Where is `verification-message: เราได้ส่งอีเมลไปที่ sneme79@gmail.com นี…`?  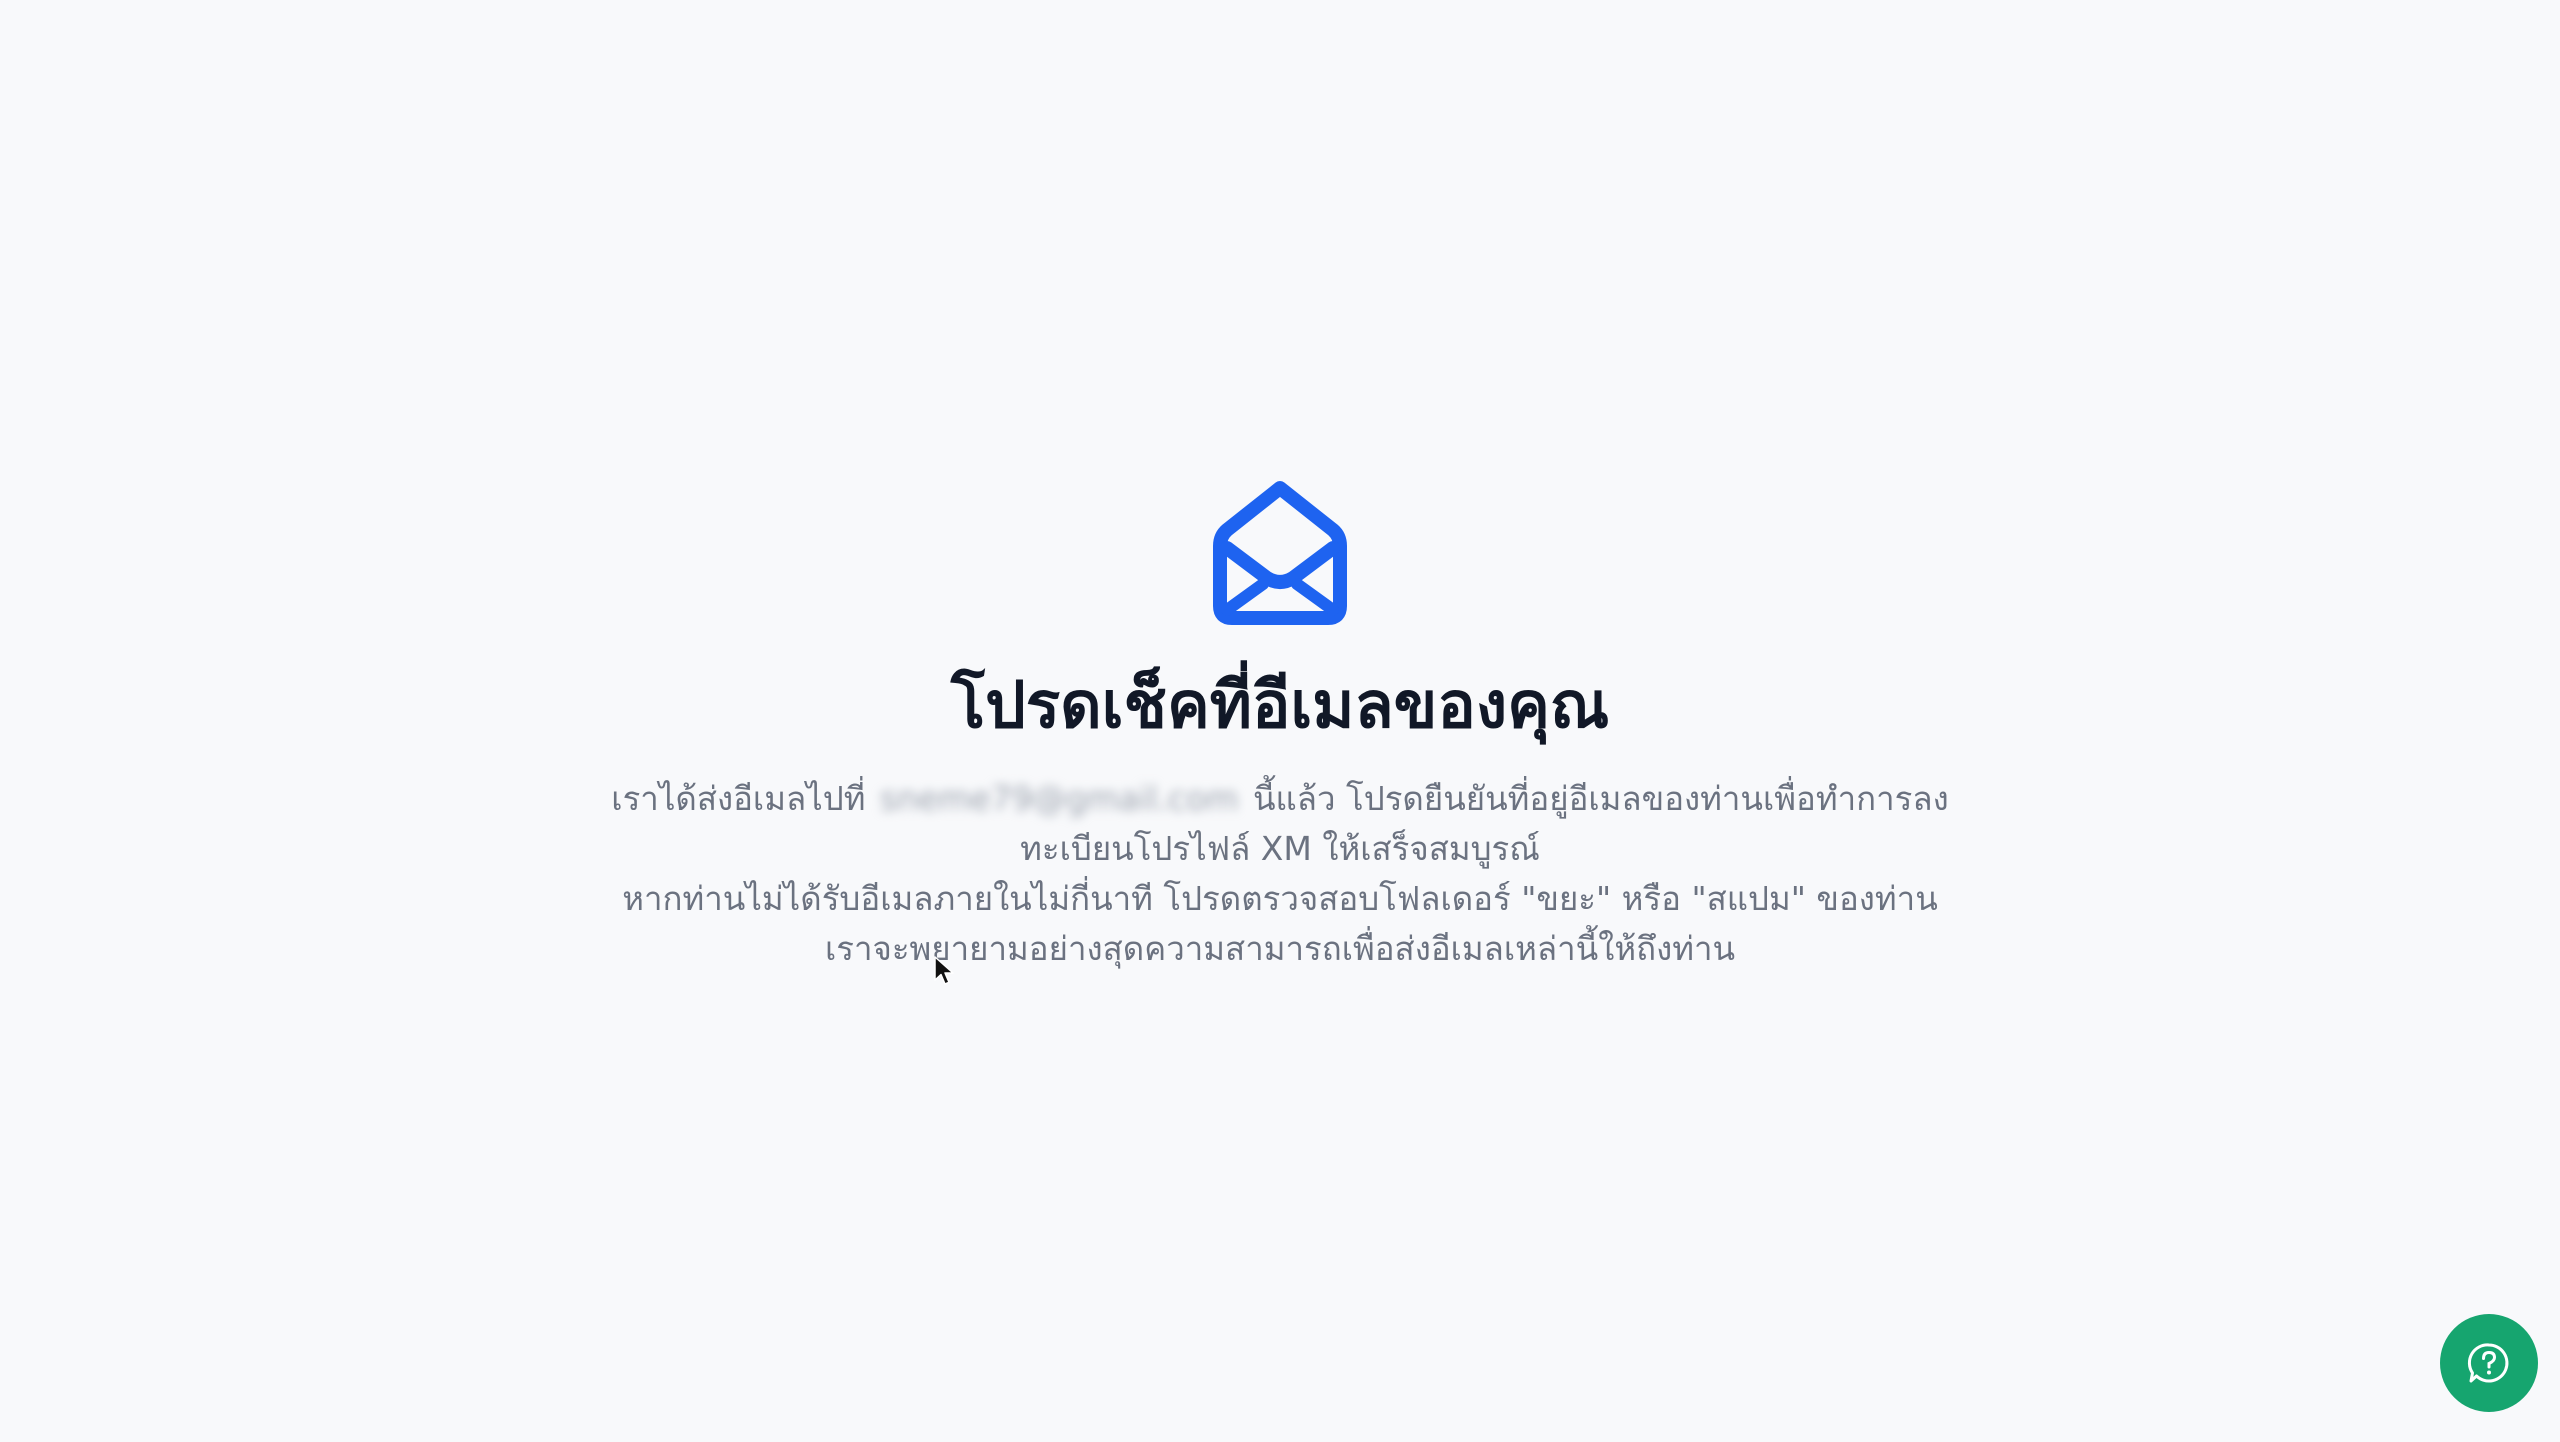 verification-message: เราได้ส่งอีเมลไปที่ sneme79@gmail.com นี… is located at coordinates (1280, 874).